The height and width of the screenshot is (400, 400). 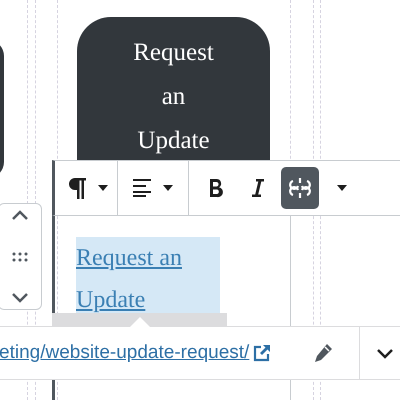 I want to click on link-icon, so click(x=300, y=188).